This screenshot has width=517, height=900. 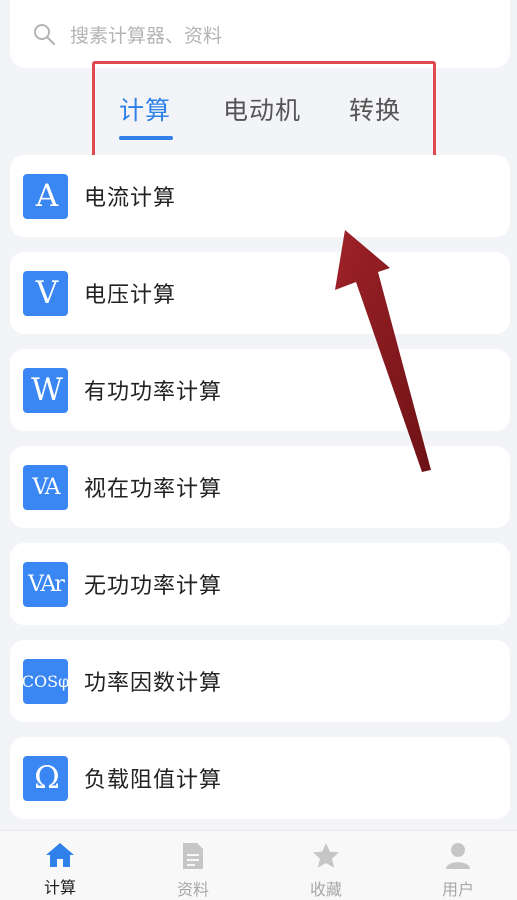 What do you see at coordinates (153, 683) in the screenshot?
I see `list-item-label: 功率因数计算` at bounding box center [153, 683].